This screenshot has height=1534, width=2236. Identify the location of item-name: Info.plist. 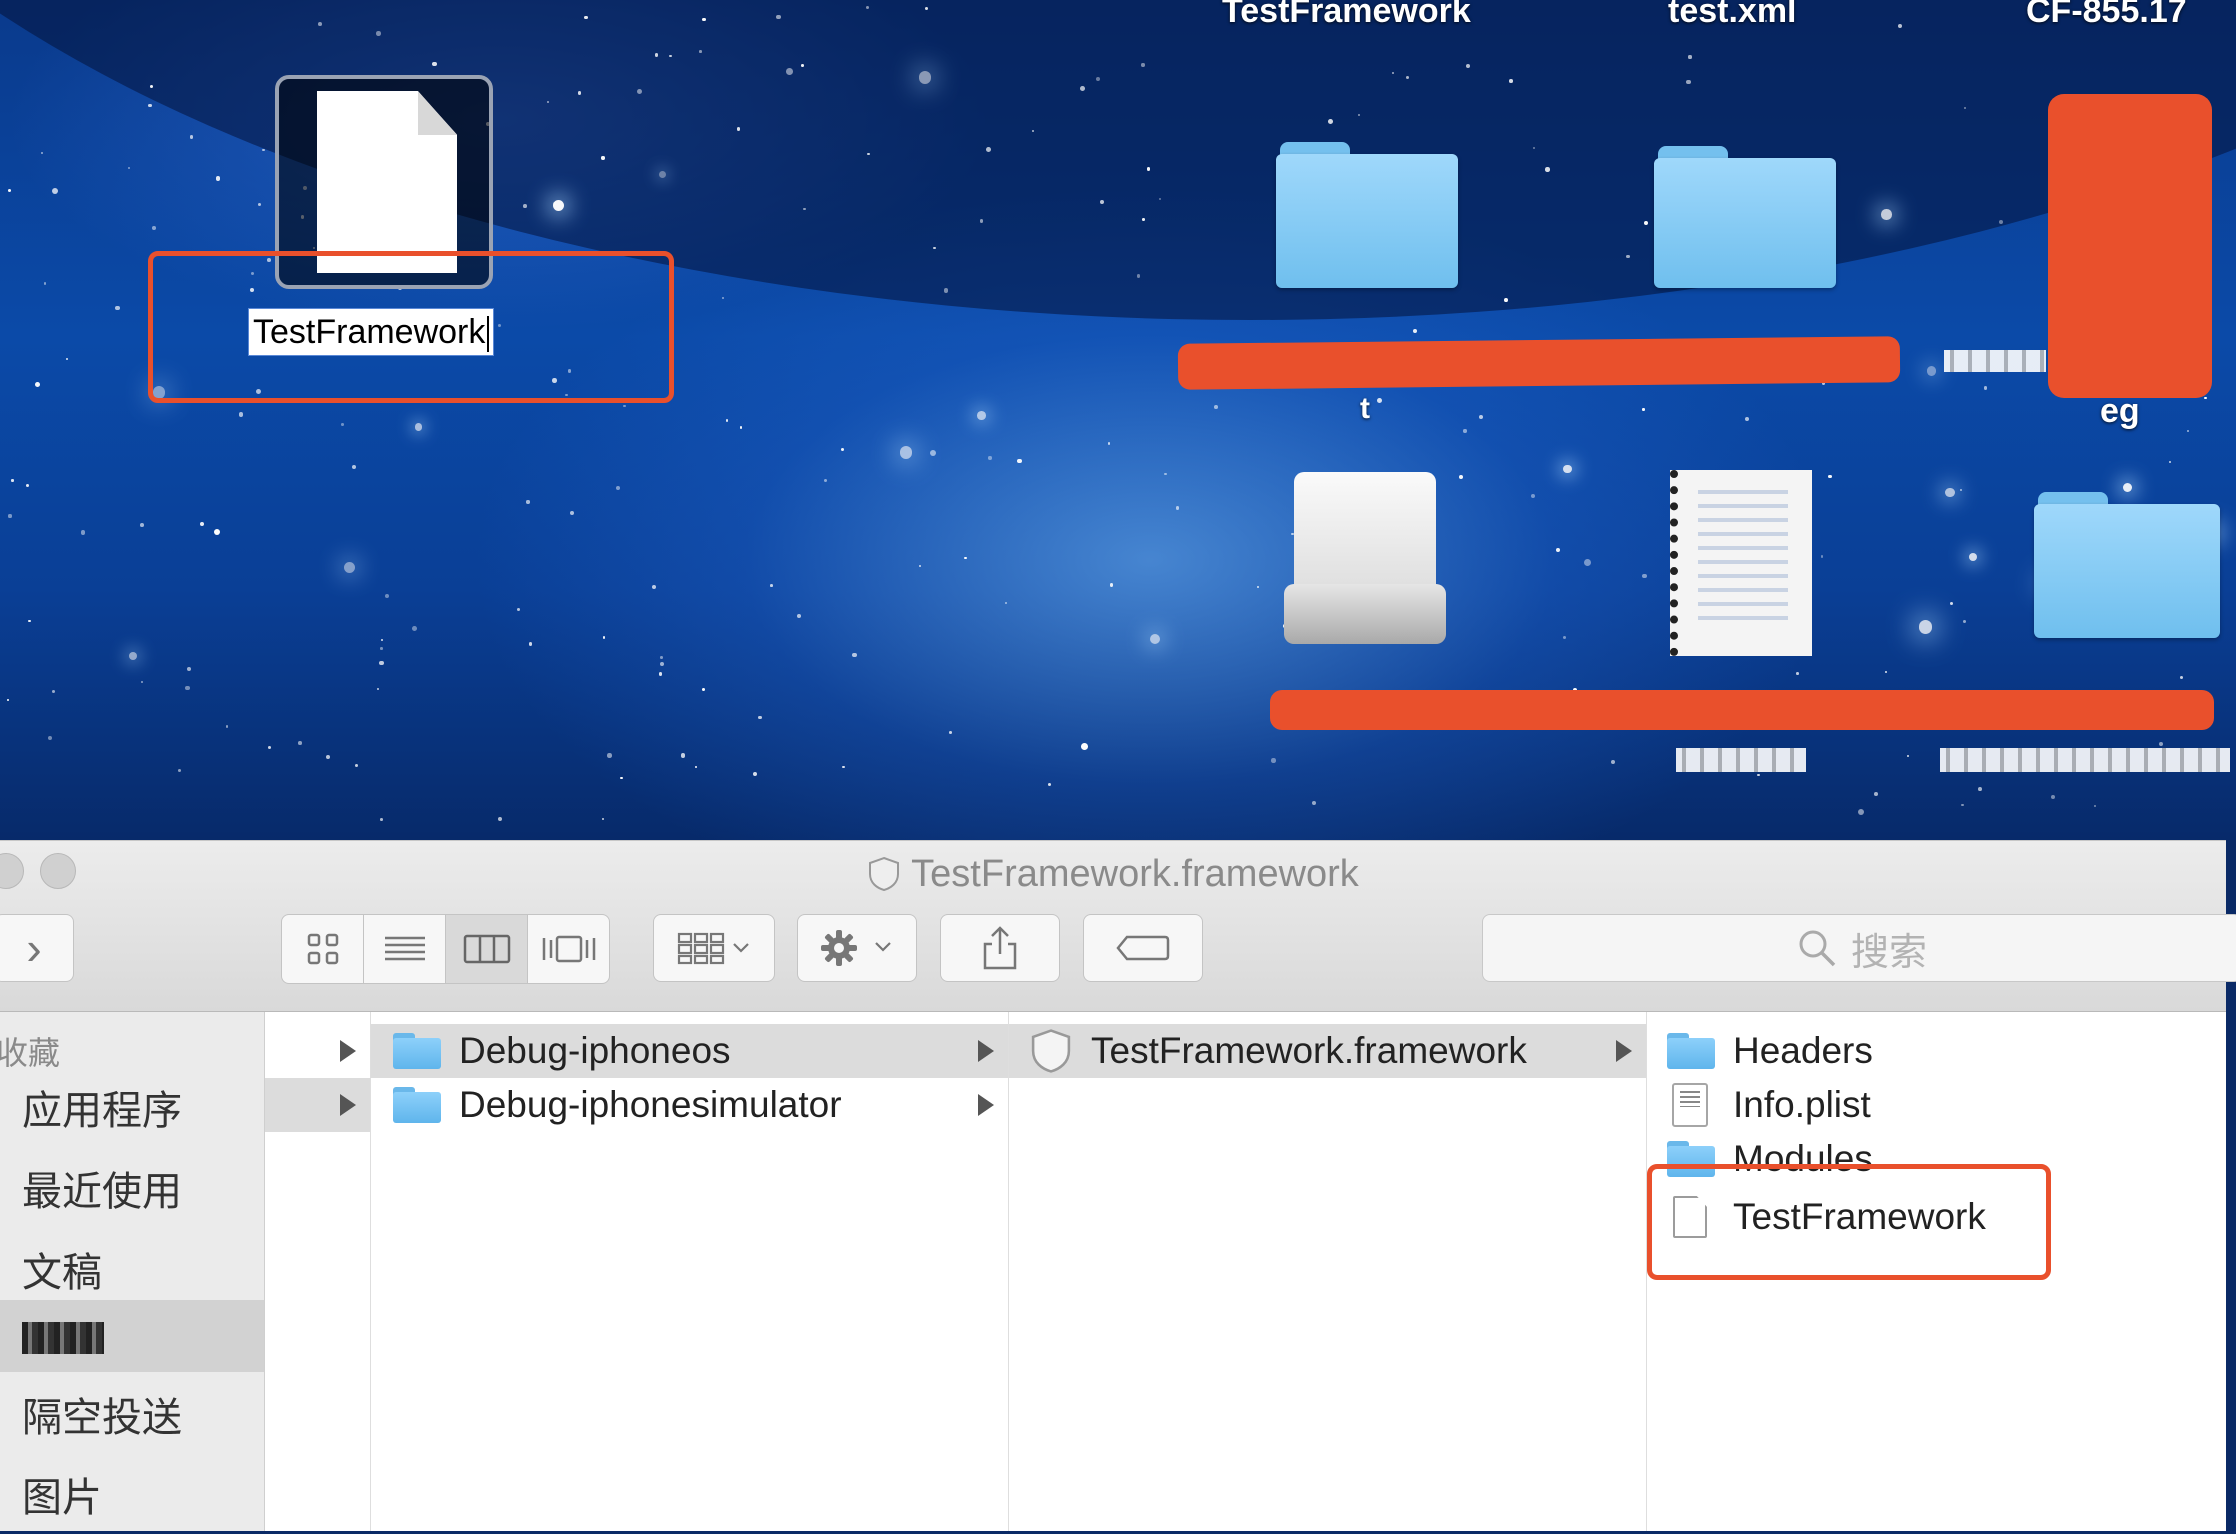
(1802, 1104).